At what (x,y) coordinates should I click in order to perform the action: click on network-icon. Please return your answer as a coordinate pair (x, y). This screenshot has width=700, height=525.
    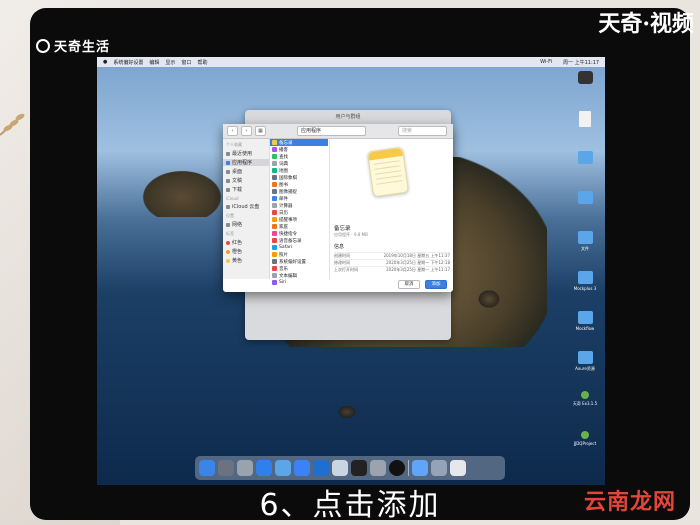
    Looking at the image, I should click on (228, 224).